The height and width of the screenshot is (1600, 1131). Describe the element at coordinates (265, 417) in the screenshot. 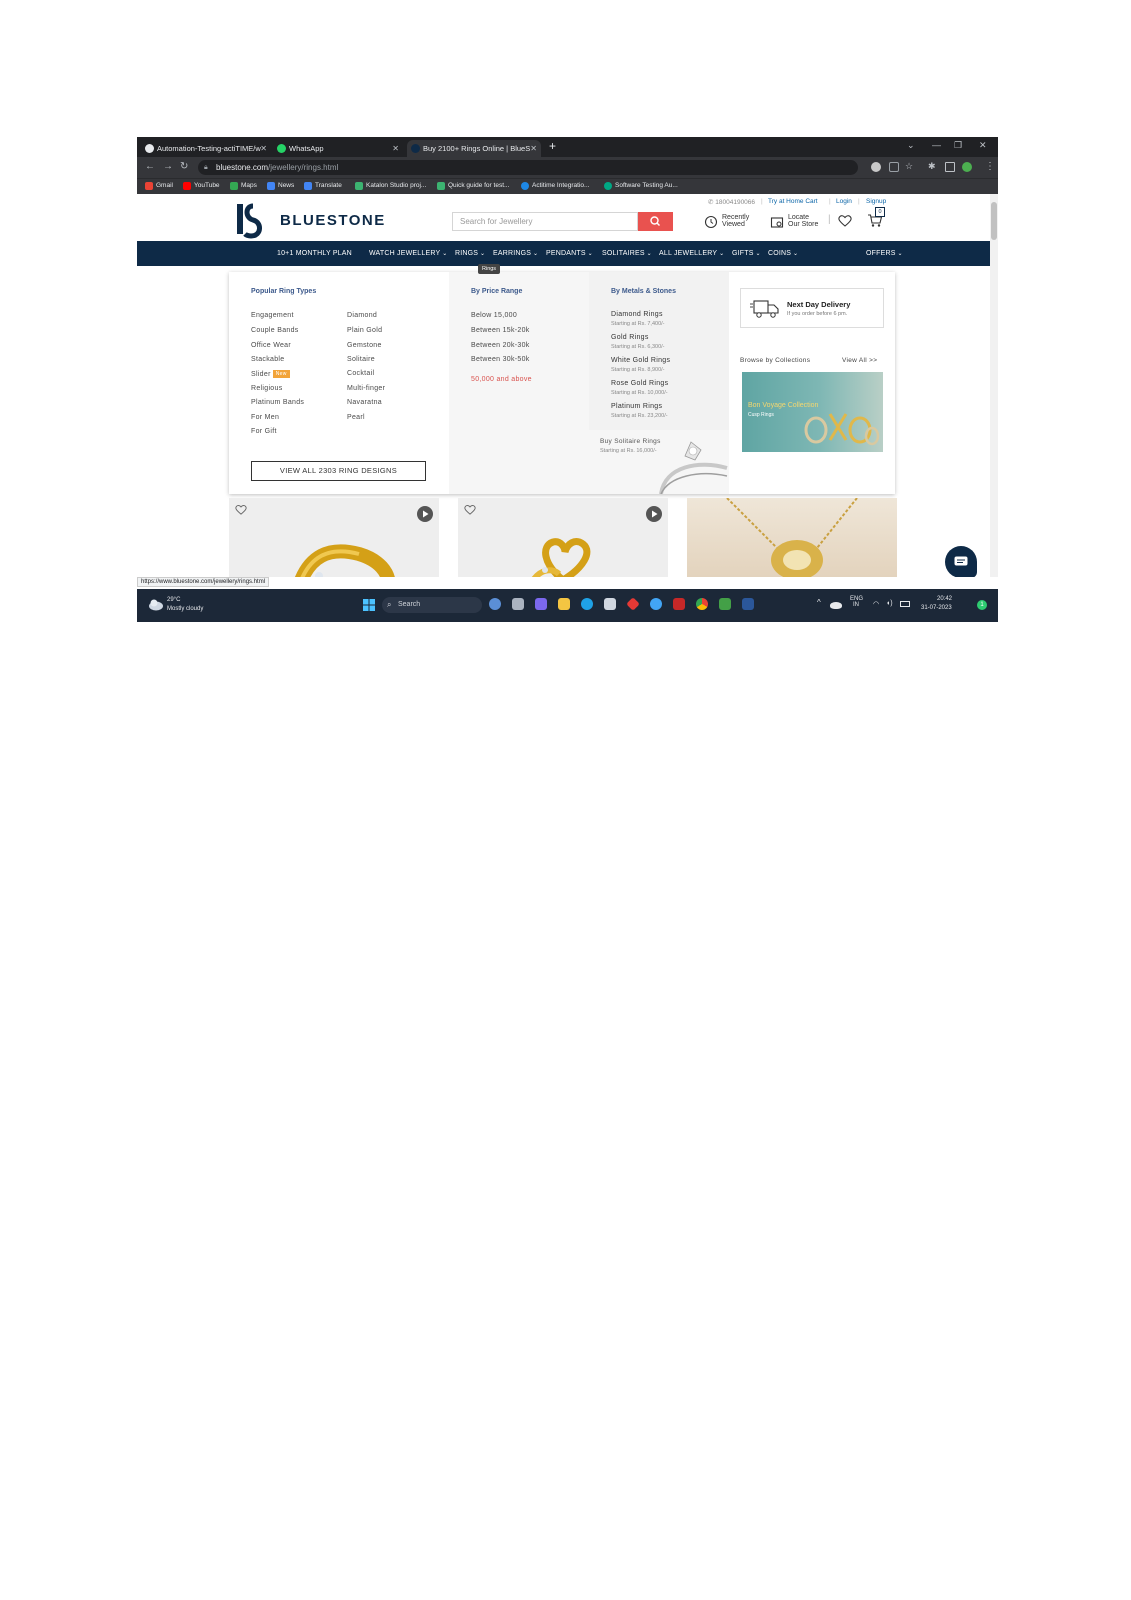

I see `ring-type-link: For Men` at that location.